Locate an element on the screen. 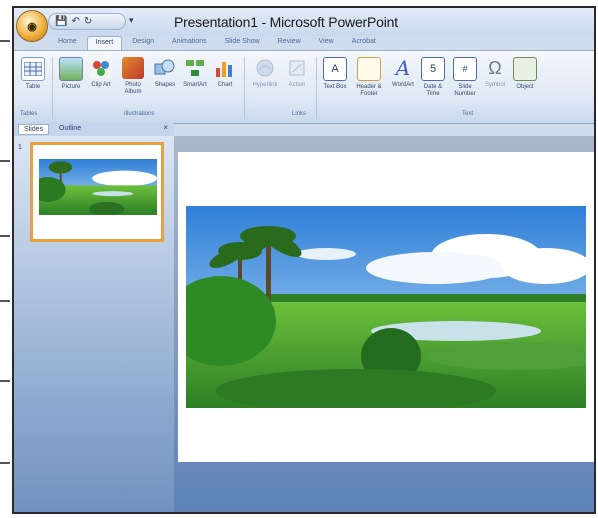 This screenshot has height=518, width=598. hyperlink-icon is located at coordinates (265, 68).